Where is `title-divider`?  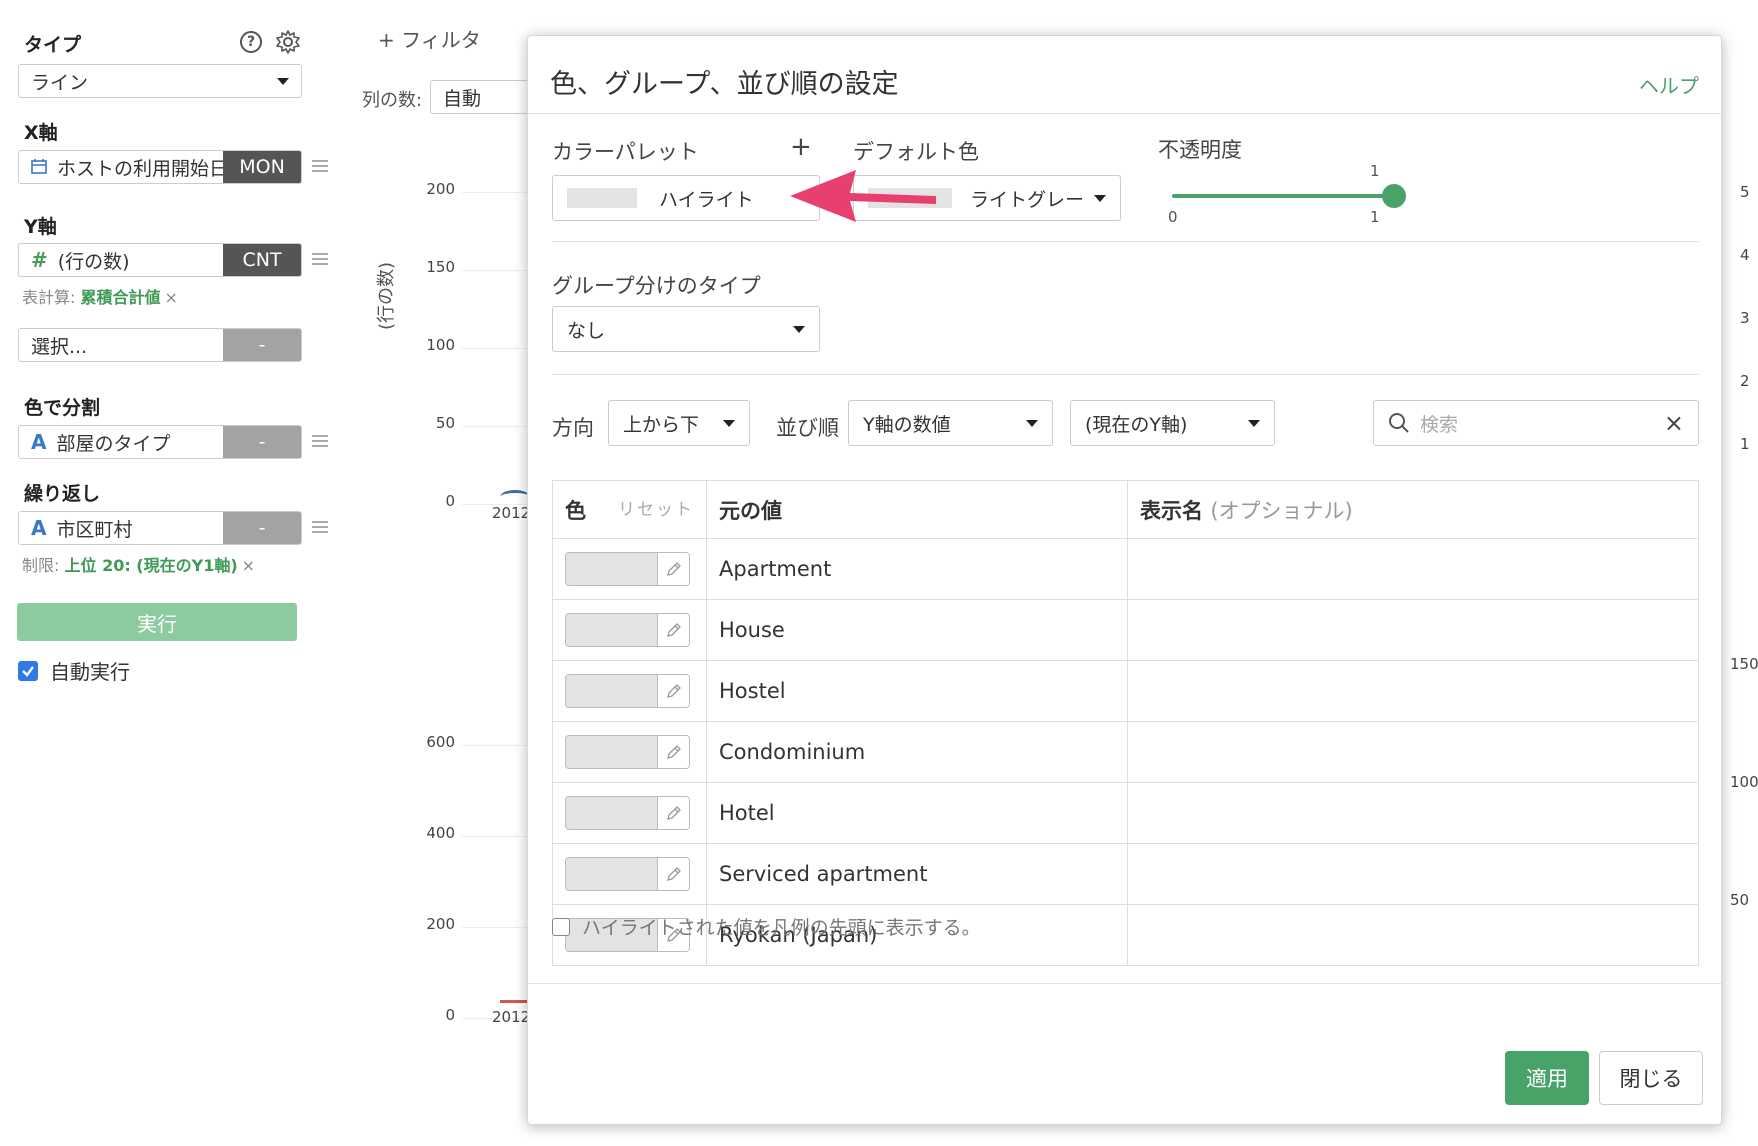
title-divider is located at coordinates (1124, 113).